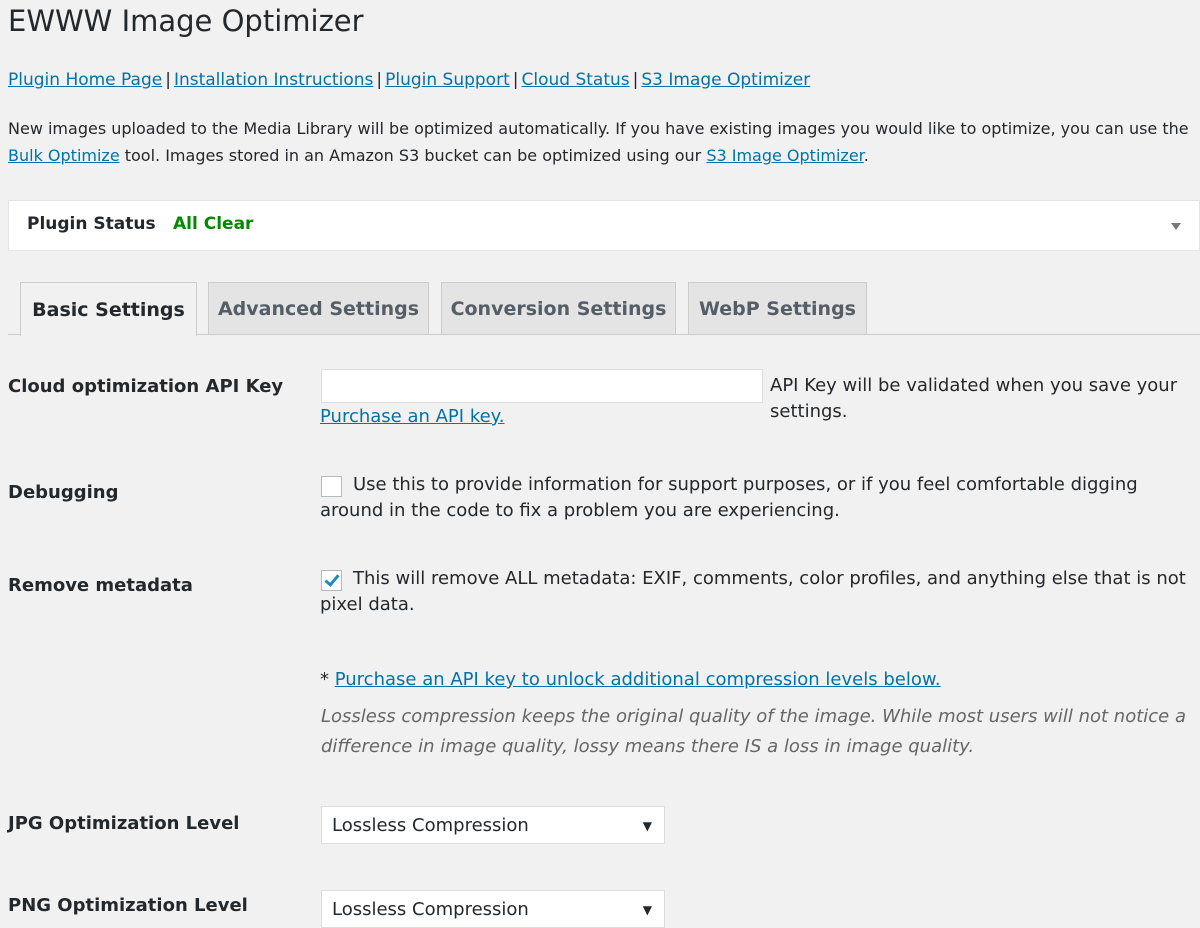 Image resolution: width=1200 pixels, height=928 pixels. What do you see at coordinates (412, 416) in the screenshot?
I see `purchase-api-key-link: Purchase an API key.` at bounding box center [412, 416].